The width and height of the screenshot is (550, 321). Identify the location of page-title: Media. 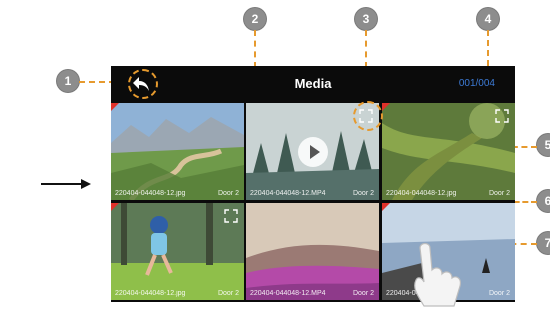
(313, 83).